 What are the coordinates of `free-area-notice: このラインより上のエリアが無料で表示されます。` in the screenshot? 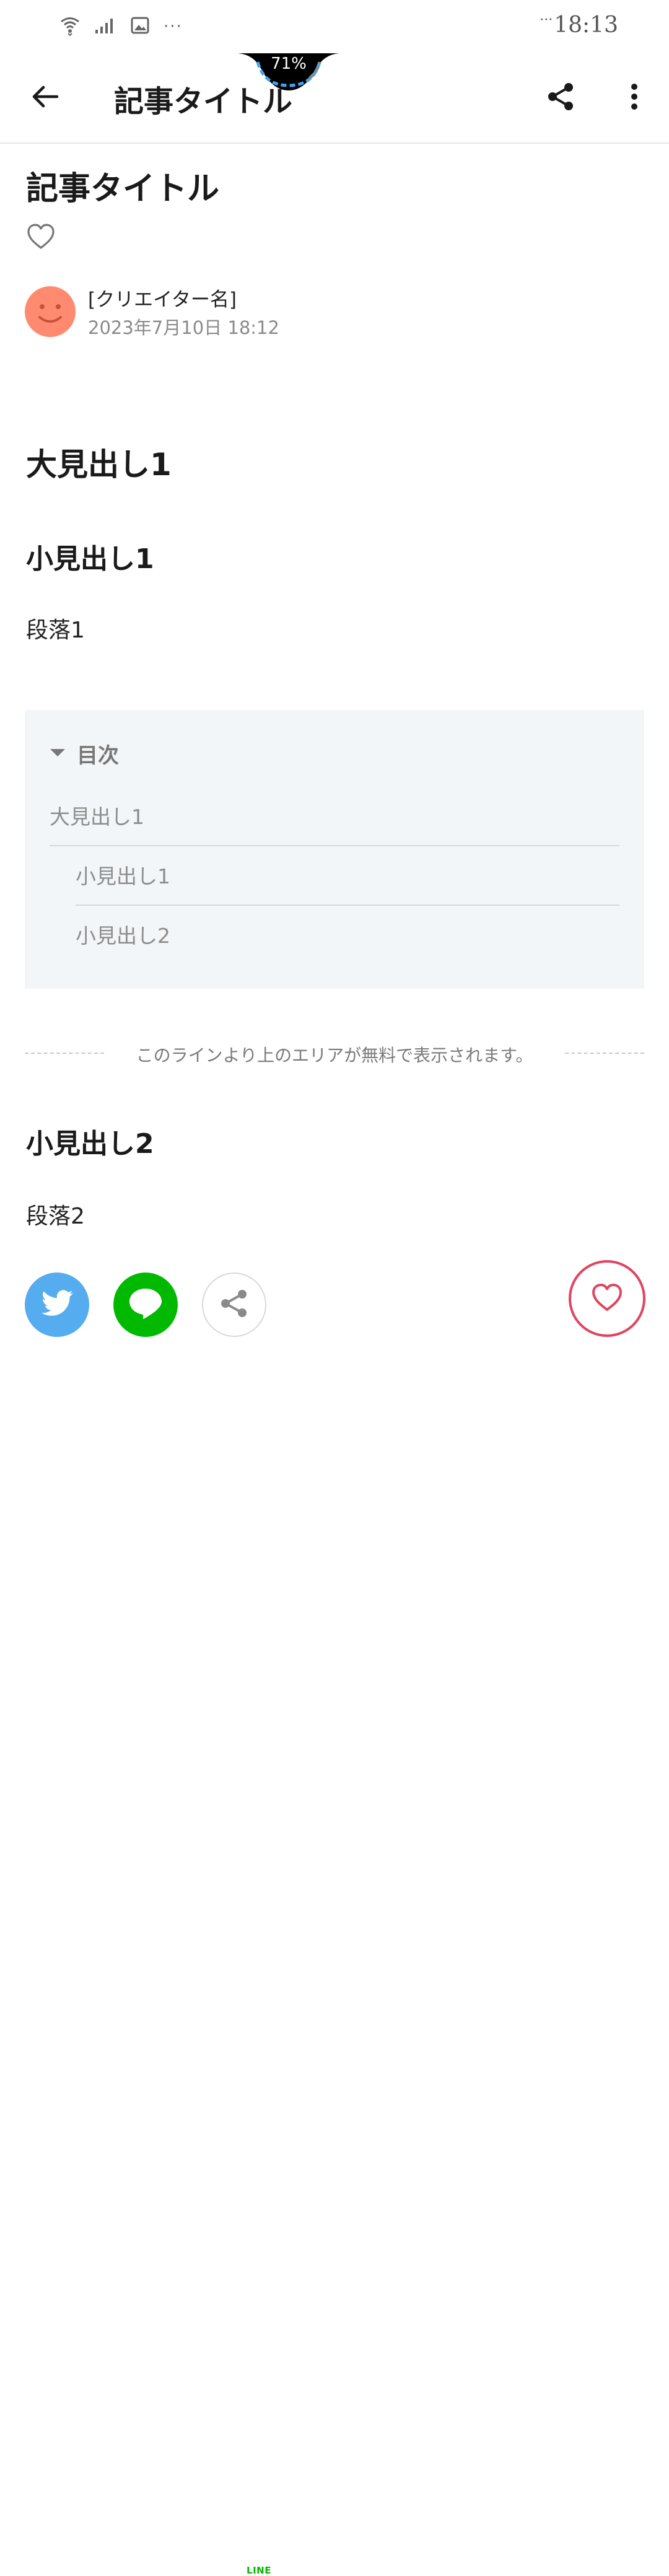 It's located at (334, 1055).